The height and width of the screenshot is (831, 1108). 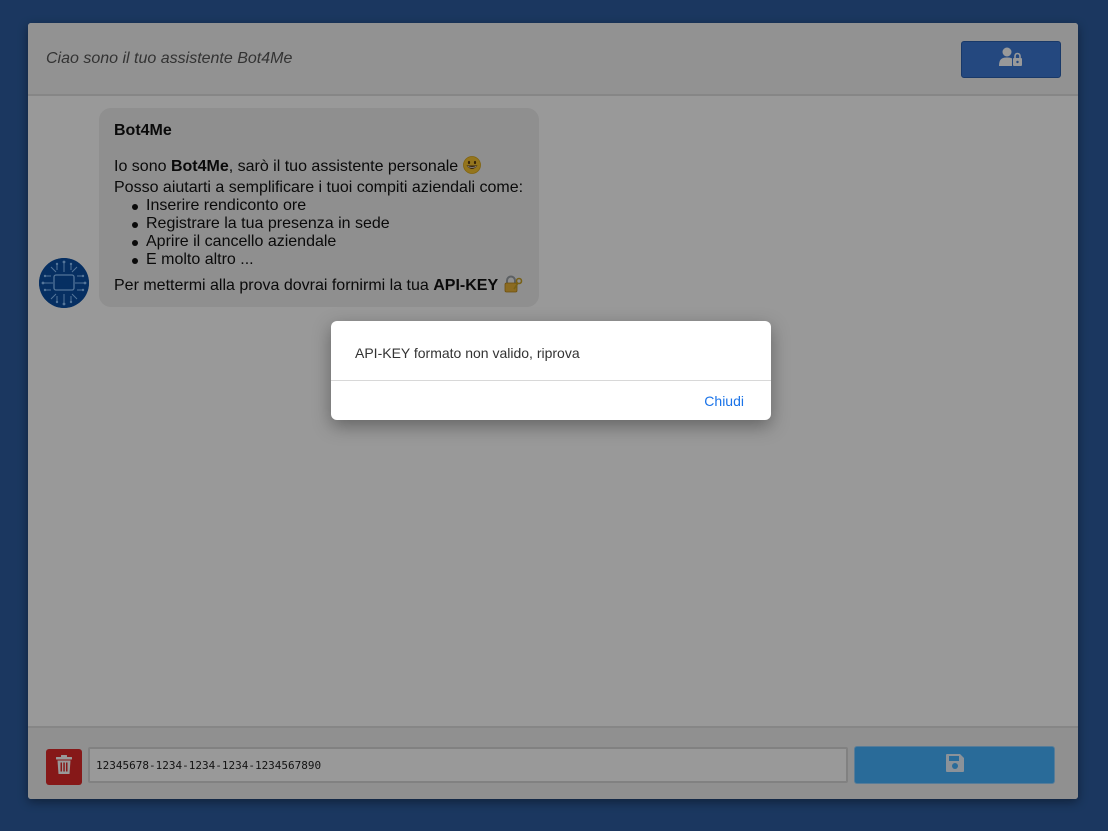 What do you see at coordinates (724, 401) in the screenshot?
I see `dialog-close-button: Chiudi` at bounding box center [724, 401].